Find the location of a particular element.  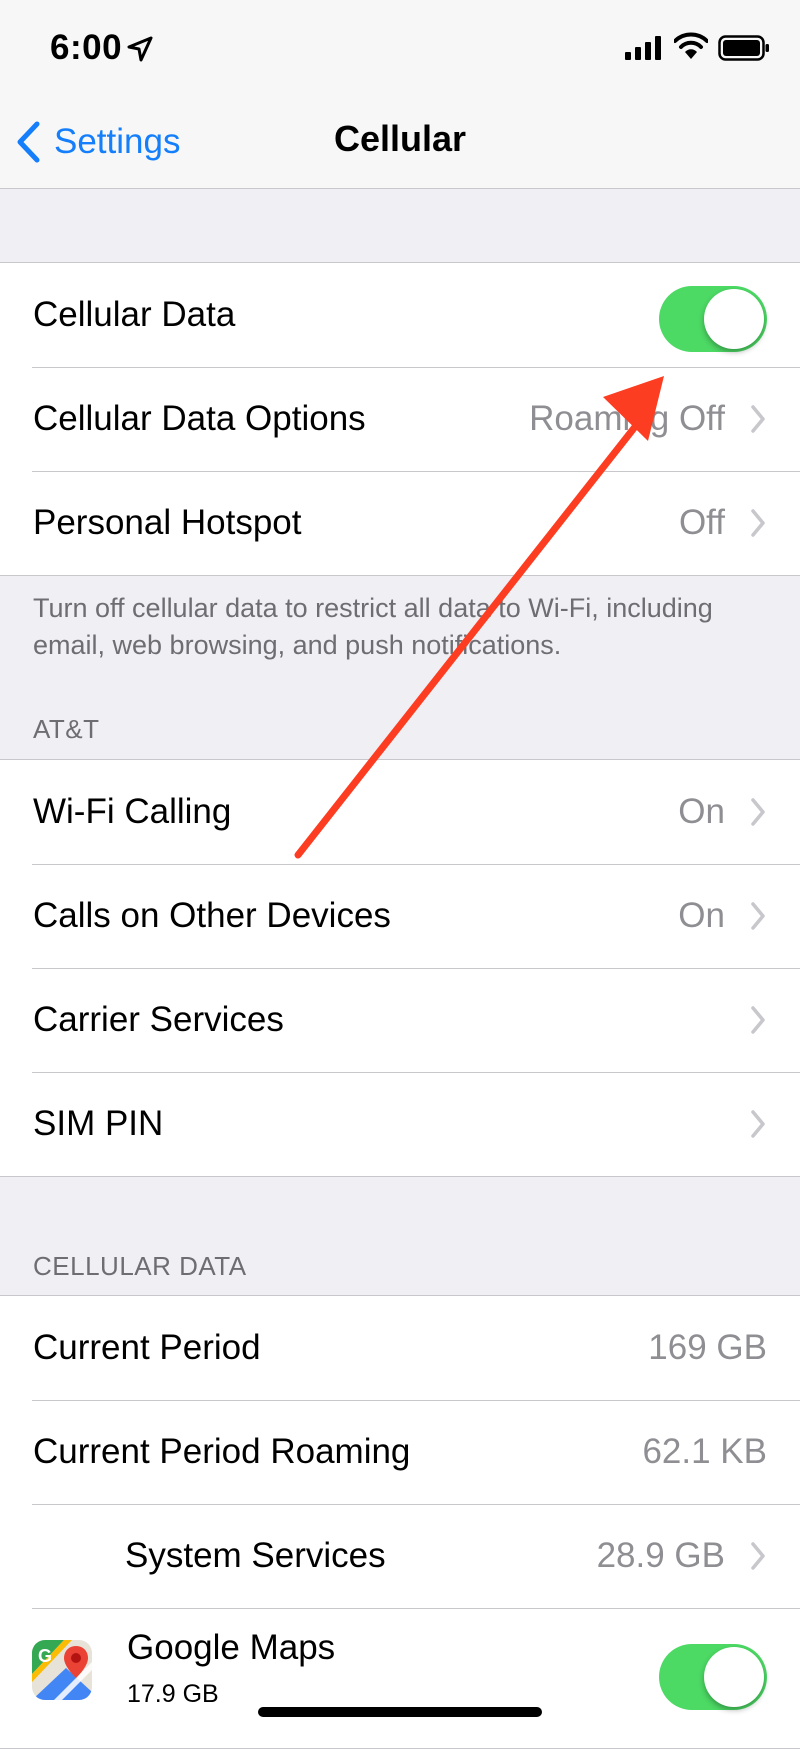

carrier-section-header: AT&T is located at coordinates (66, 729).